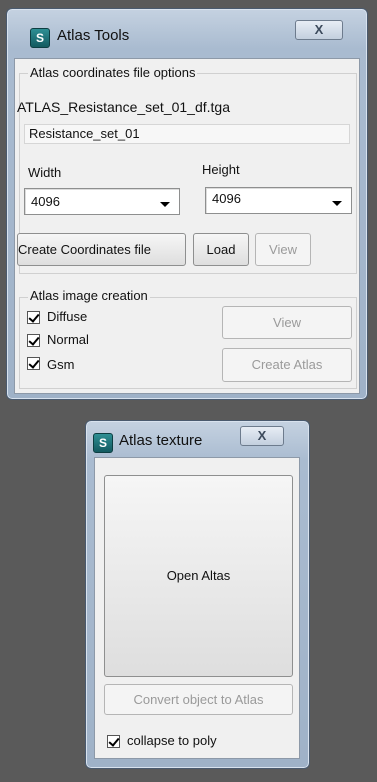 The width and height of the screenshot is (377, 782). I want to click on atlas-texture-titlebar: S Atlas texture X, so click(197, 441).